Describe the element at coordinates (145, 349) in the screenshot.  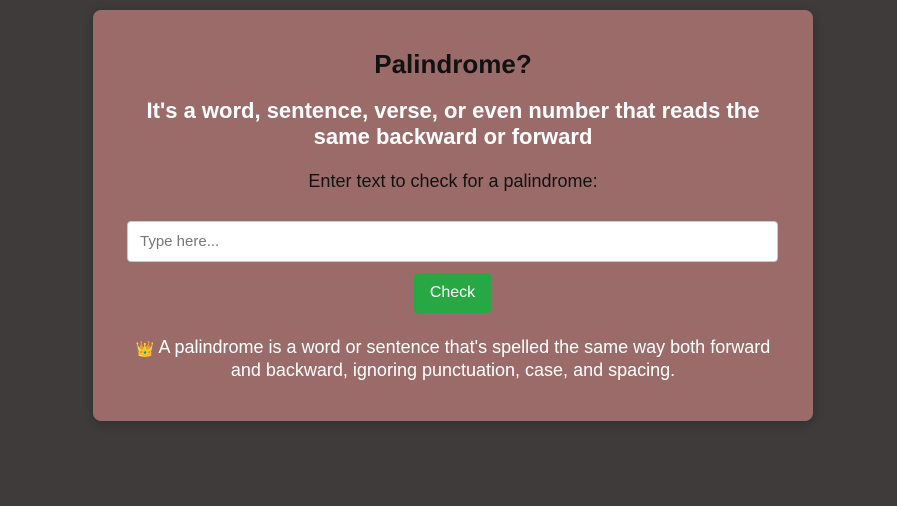
I see `crown-icon: 👑` at that location.